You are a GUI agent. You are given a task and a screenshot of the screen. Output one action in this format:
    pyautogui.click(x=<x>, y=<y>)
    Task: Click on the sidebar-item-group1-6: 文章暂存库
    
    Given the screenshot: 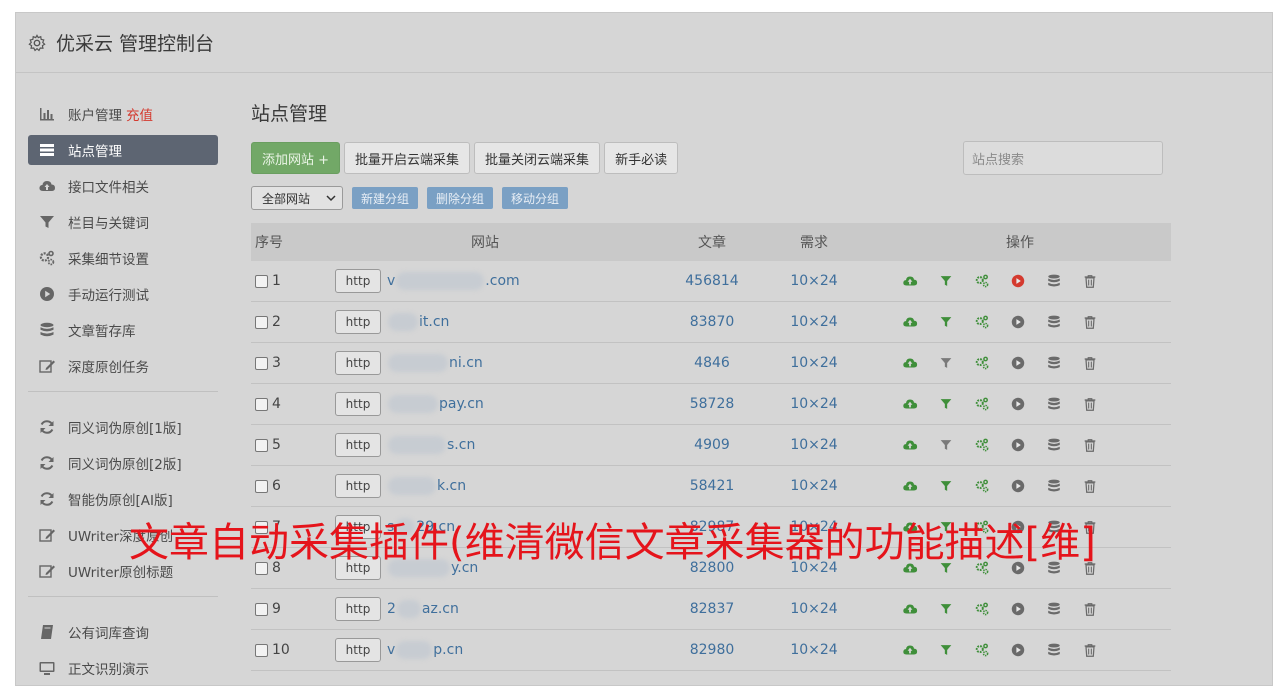 What is the action you would take?
    pyautogui.click(x=123, y=330)
    